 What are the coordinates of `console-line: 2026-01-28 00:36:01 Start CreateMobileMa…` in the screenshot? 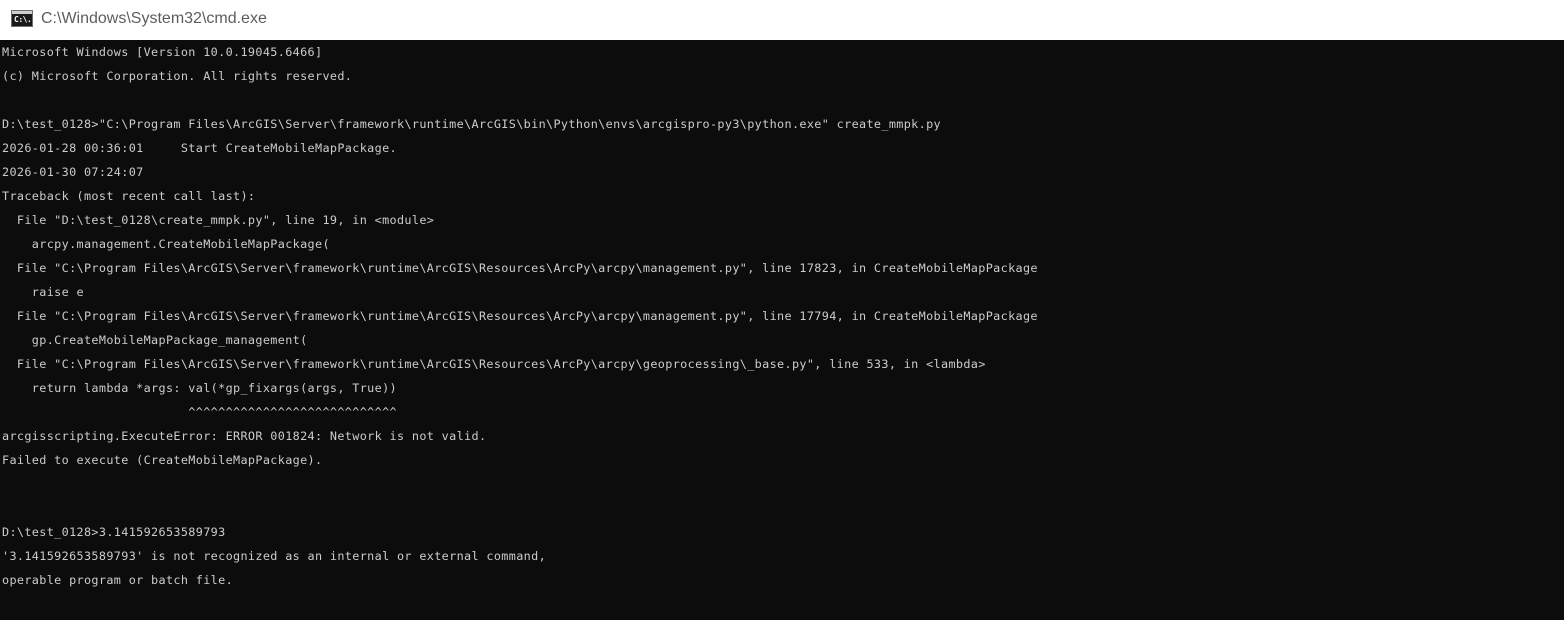 It's located at (199, 148).